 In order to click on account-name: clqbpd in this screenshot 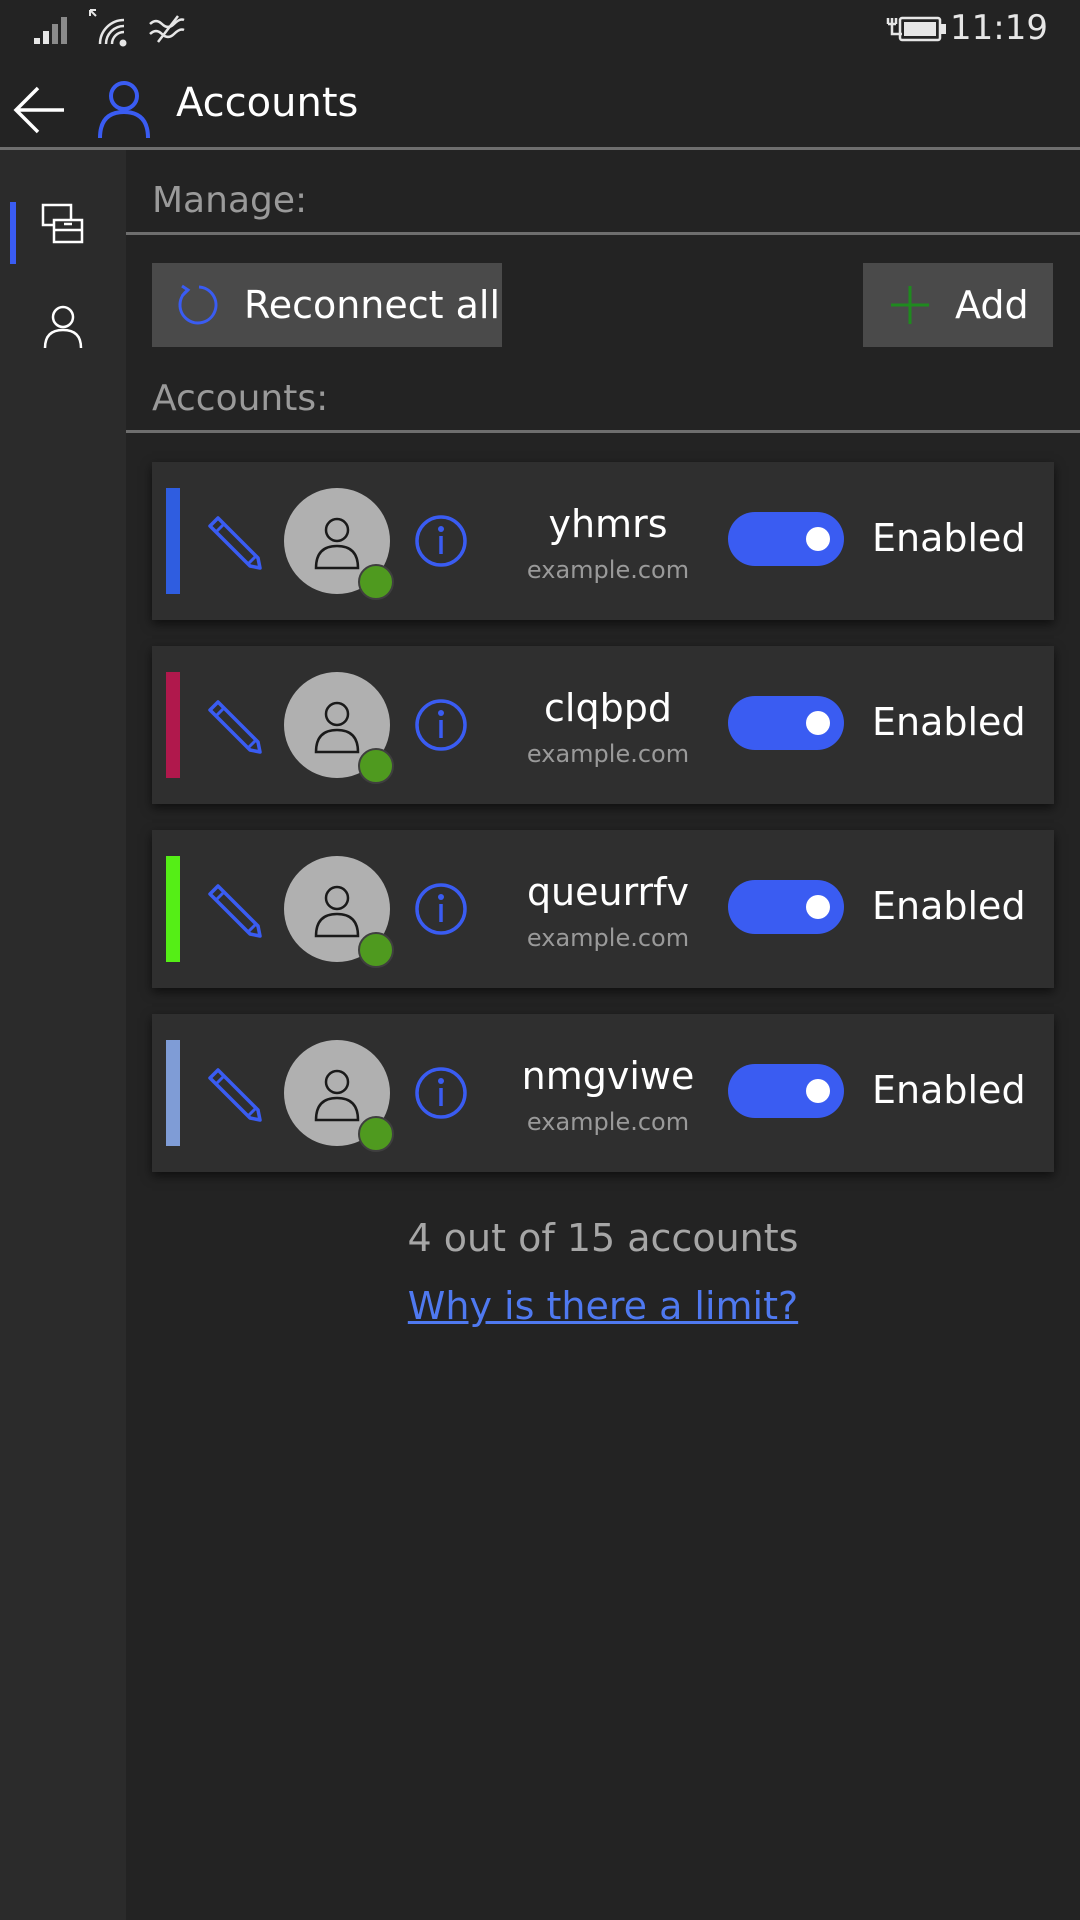, I will do `click(608, 708)`.